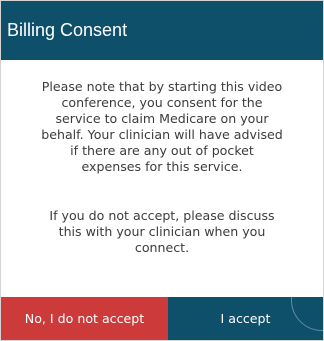 The width and height of the screenshot is (324, 341). I want to click on dialog-actions: No, I do not accept I accept, so click(162, 318).